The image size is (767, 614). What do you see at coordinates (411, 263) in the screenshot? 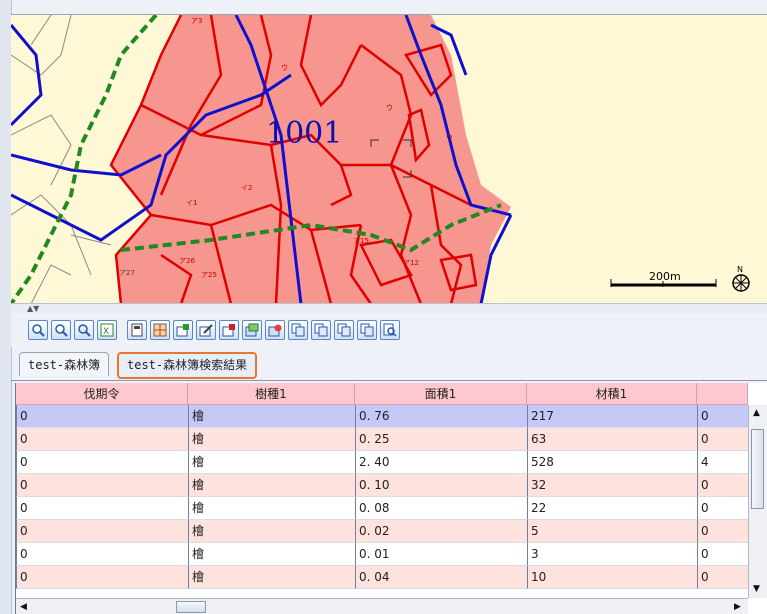
I see `parcel-label: ア12` at bounding box center [411, 263].